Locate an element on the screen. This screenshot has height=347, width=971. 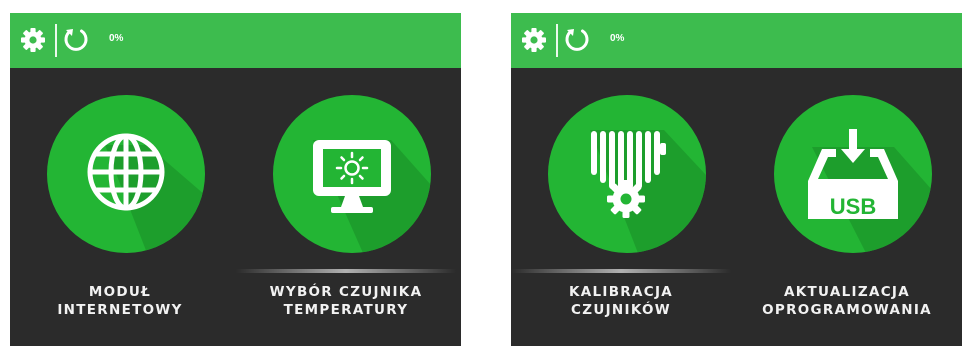
tile-label-line2: OPROGRAMOWANIA is located at coordinates (847, 310).